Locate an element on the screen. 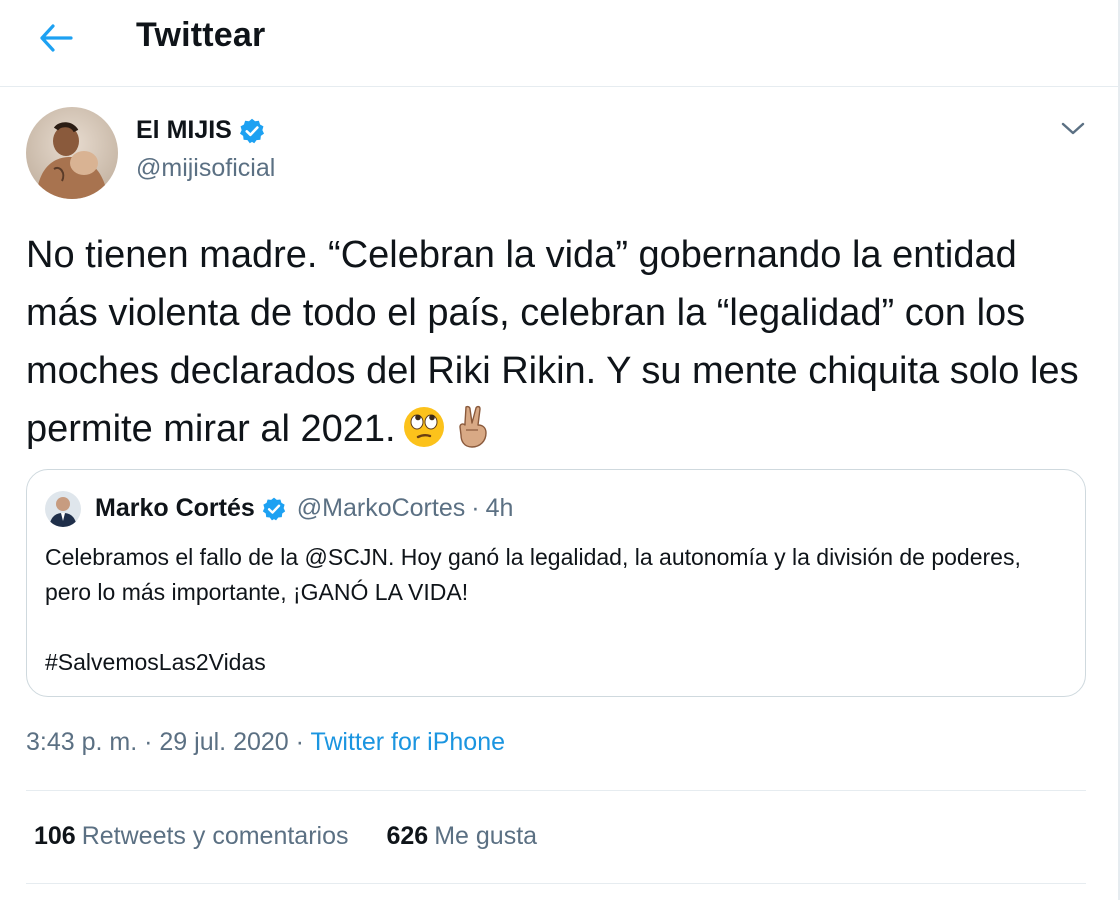 The width and height of the screenshot is (1120, 900). quoted-mention: @SCJN is located at coordinates (346, 557).